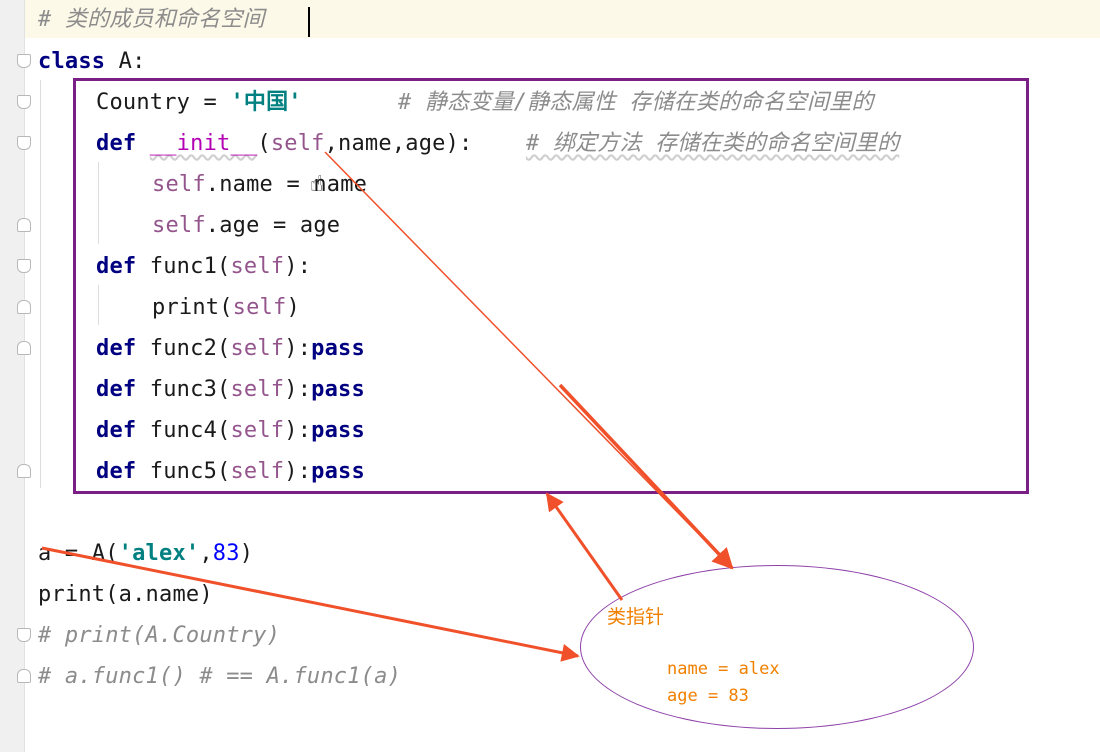 This screenshot has width=1100, height=752. I want to click on class-pointer-arrow, so click(584, 546).